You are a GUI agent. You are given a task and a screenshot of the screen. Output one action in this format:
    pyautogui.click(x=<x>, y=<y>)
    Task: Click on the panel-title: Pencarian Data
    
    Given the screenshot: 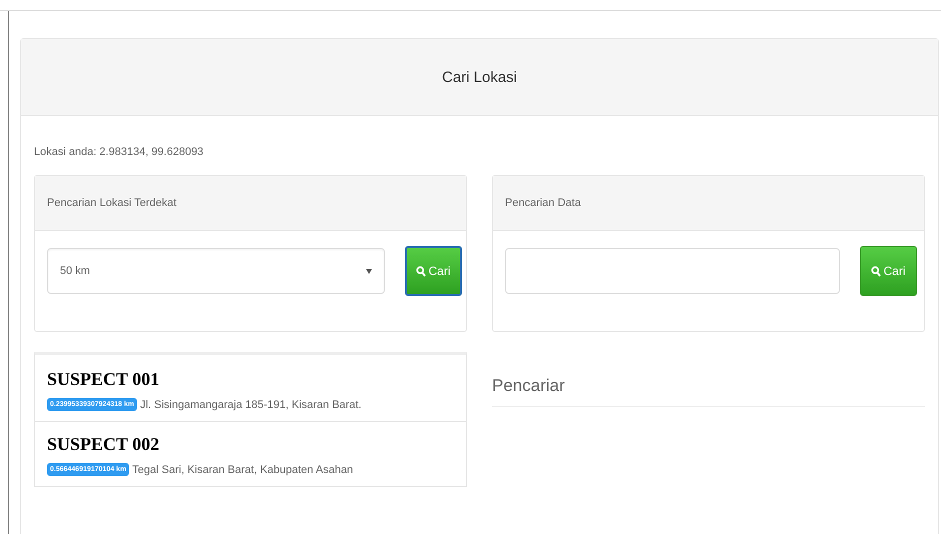 What is the action you would take?
    pyautogui.click(x=543, y=203)
    